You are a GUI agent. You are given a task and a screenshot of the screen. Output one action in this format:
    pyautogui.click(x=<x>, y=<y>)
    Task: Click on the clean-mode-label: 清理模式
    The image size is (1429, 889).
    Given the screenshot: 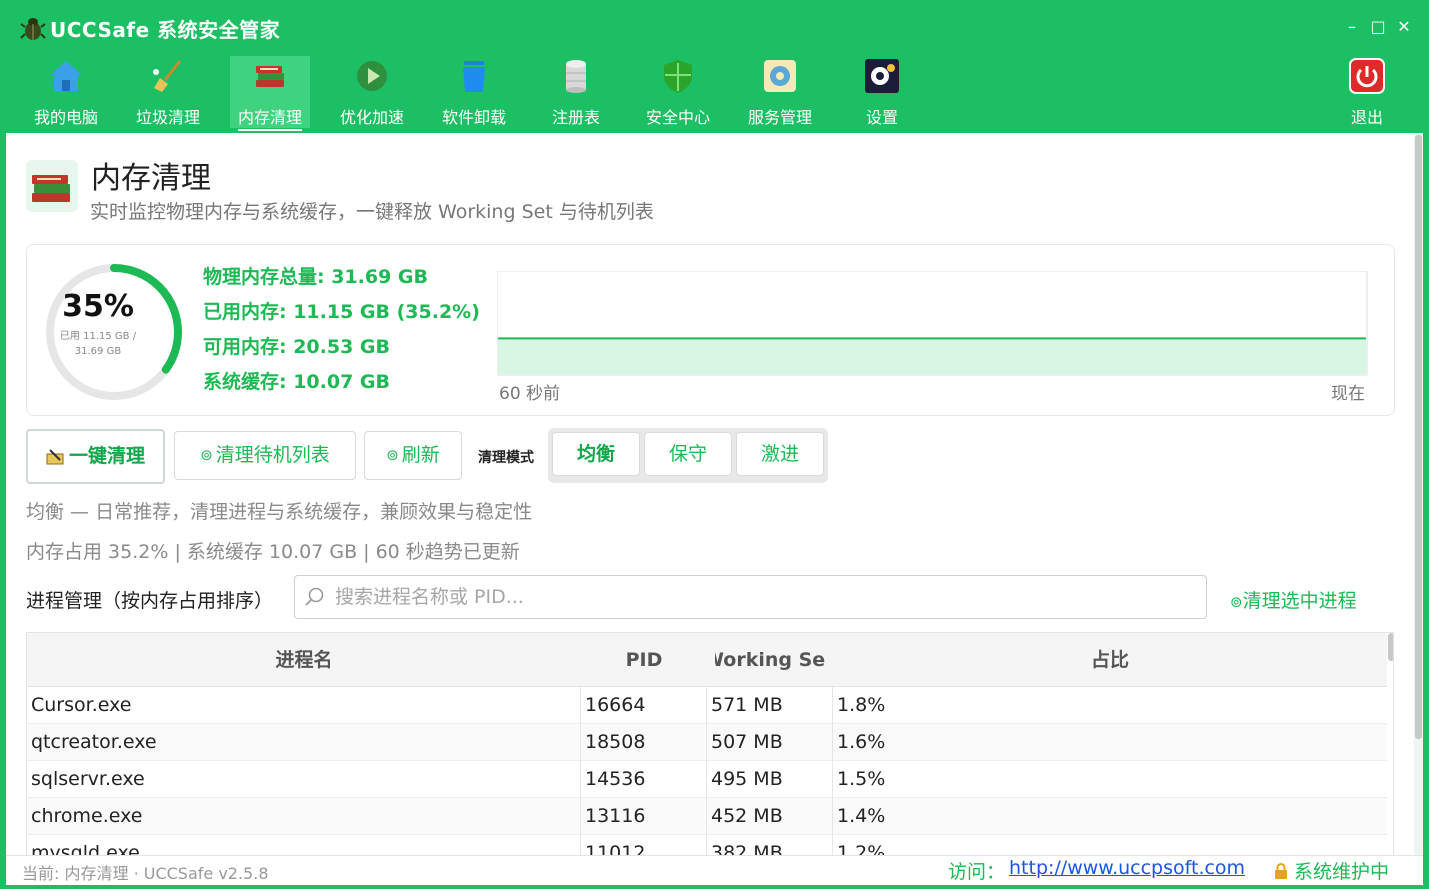 What is the action you would take?
    pyautogui.click(x=506, y=458)
    